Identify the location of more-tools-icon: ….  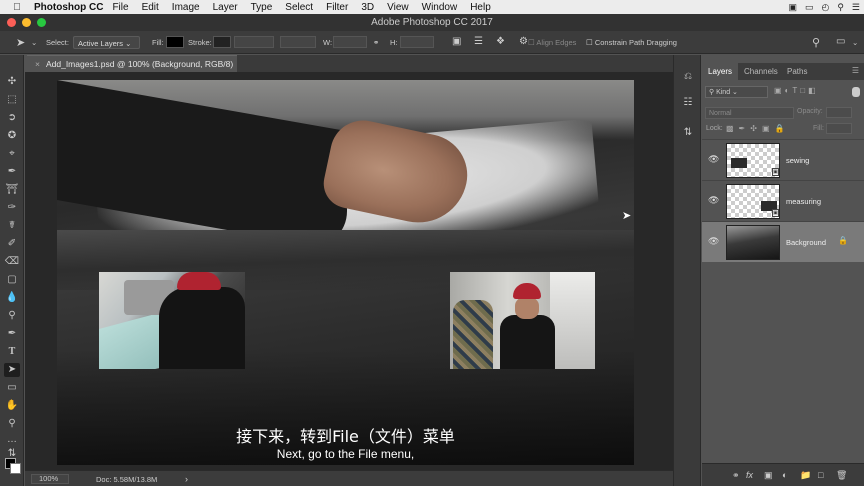
(12, 440).